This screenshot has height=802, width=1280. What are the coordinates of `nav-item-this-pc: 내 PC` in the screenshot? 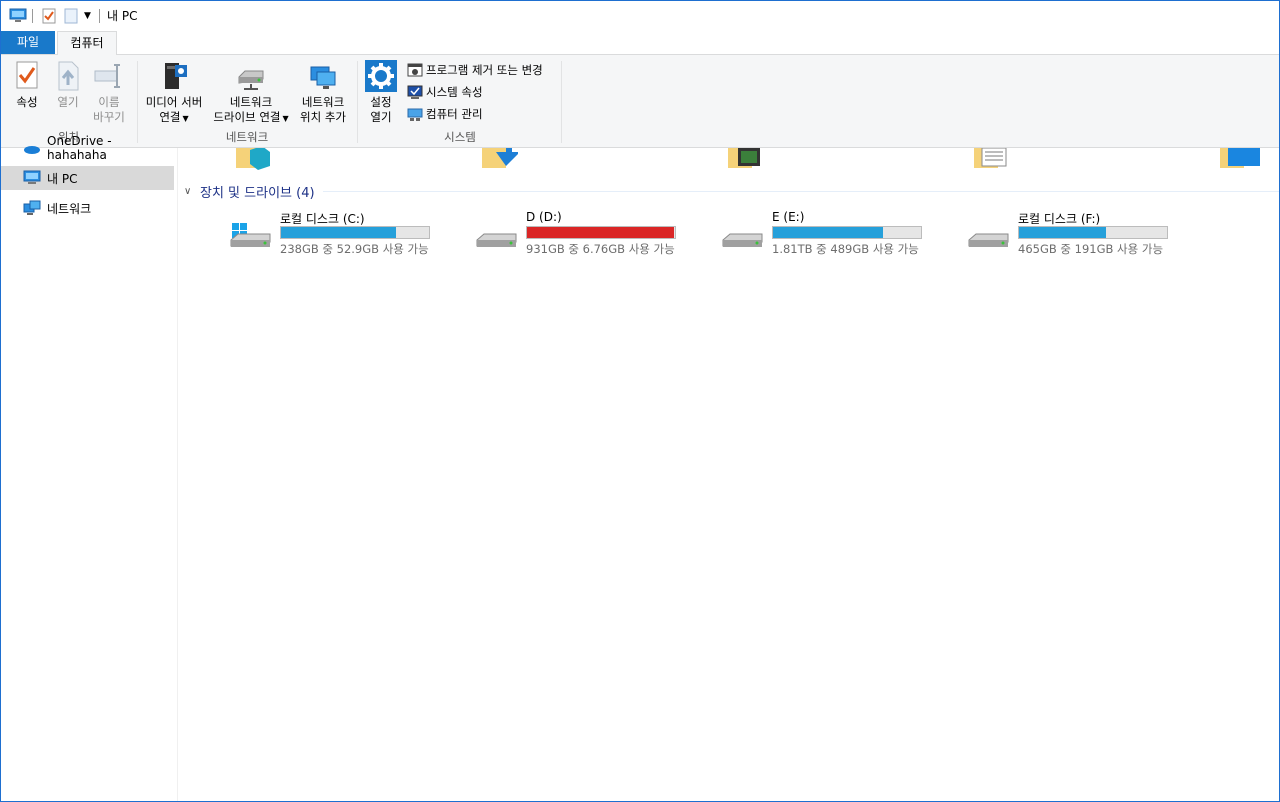 It's located at (87, 178).